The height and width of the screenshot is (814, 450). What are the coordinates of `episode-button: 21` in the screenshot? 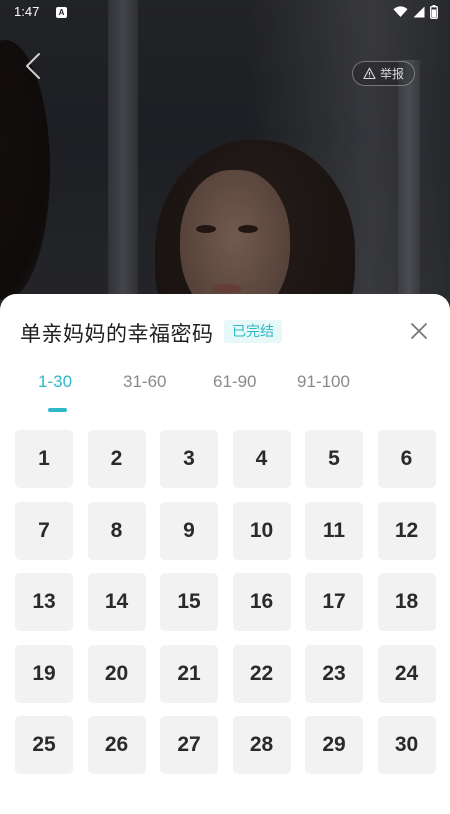 It's located at (189, 673).